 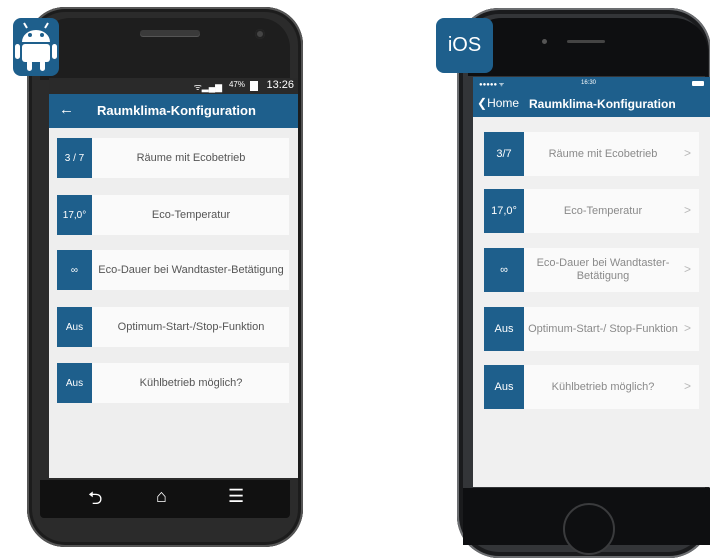 What do you see at coordinates (464, 45) in the screenshot?
I see `ios-badge: iOS` at bounding box center [464, 45].